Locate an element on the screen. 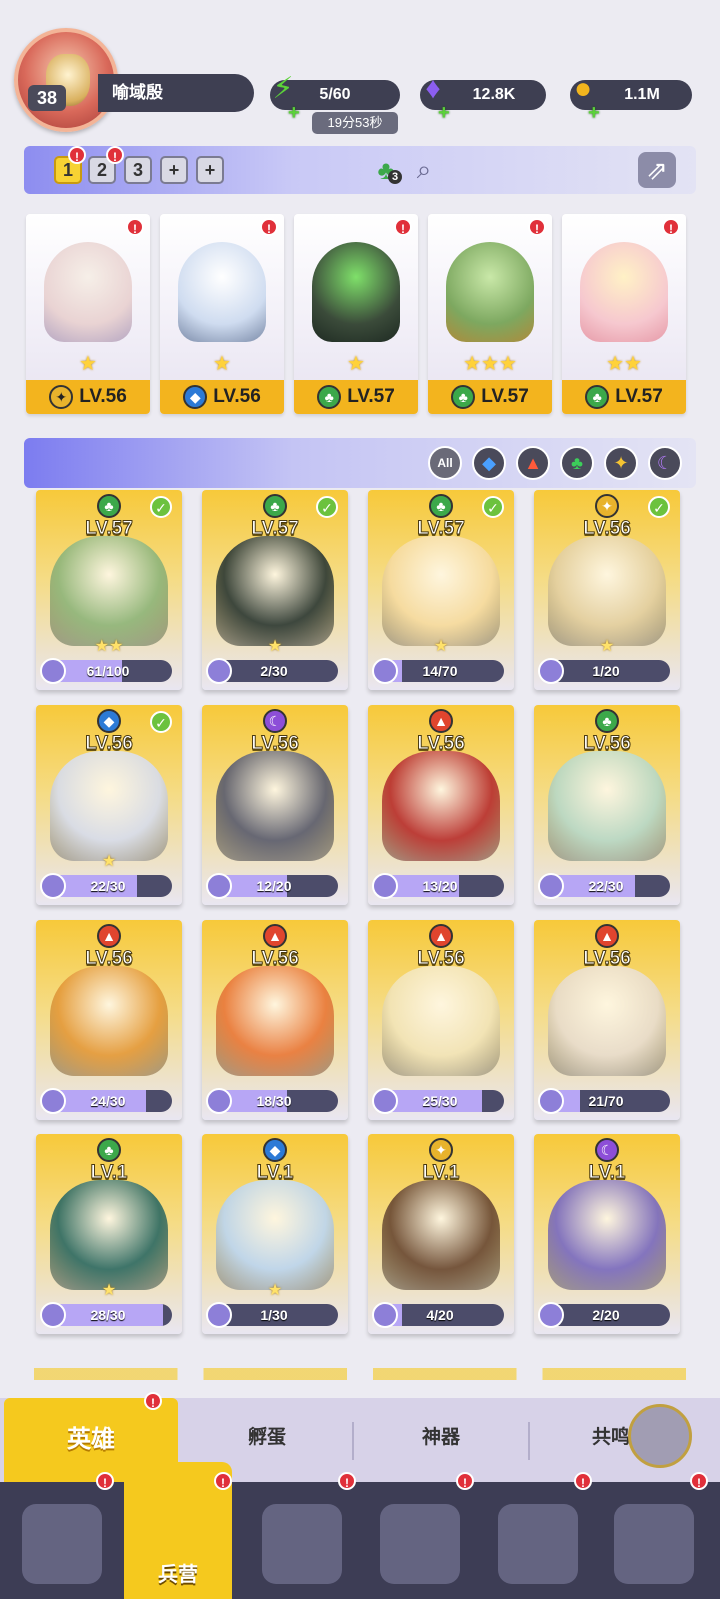  hero-card: ◆ ✓ LV.56 ★ 22/30 is located at coordinates (109, 805).